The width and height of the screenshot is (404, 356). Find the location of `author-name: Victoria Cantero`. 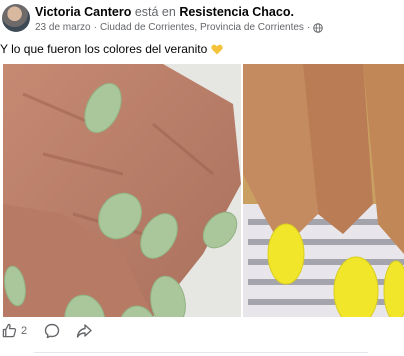

author-name: Victoria Cantero is located at coordinates (83, 12).